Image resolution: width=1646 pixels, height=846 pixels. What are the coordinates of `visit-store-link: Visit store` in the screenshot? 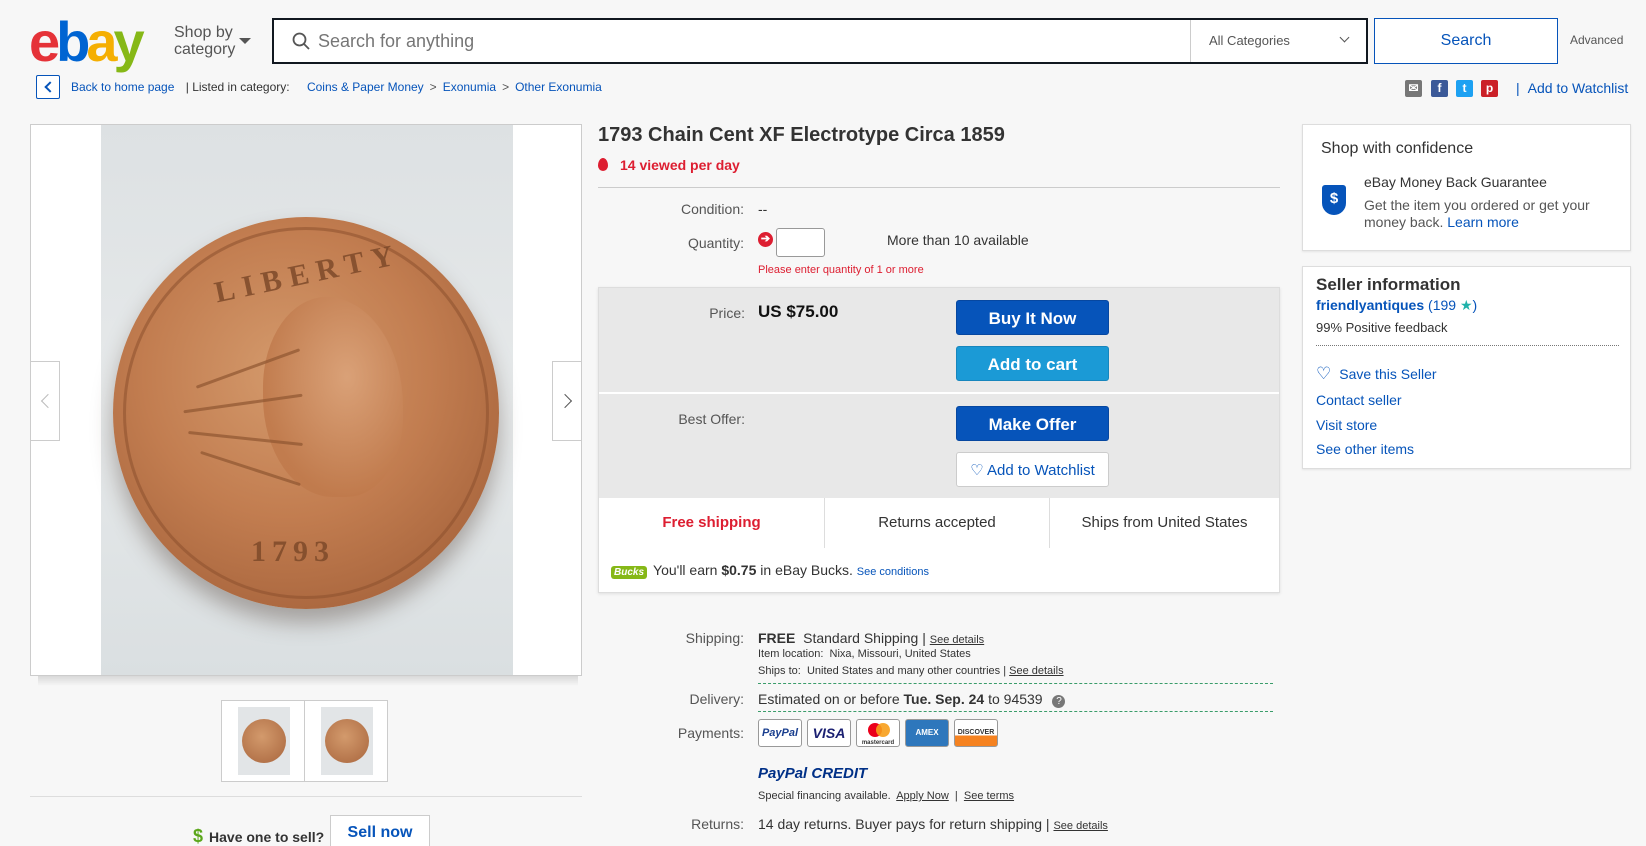 It's located at (1346, 425).